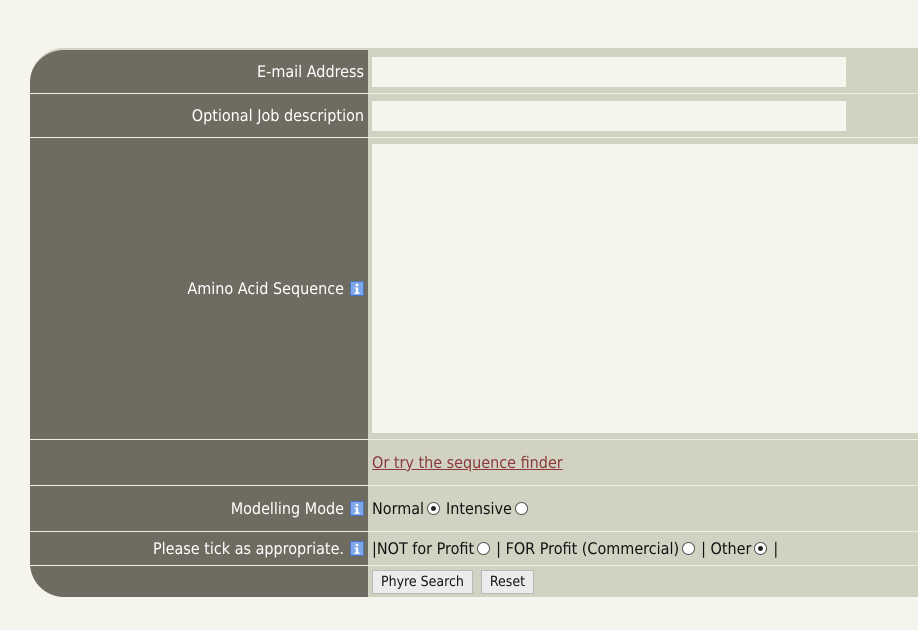 This screenshot has height=630, width=918. What do you see at coordinates (479, 508) in the screenshot?
I see `option-label: Intensive` at bounding box center [479, 508].